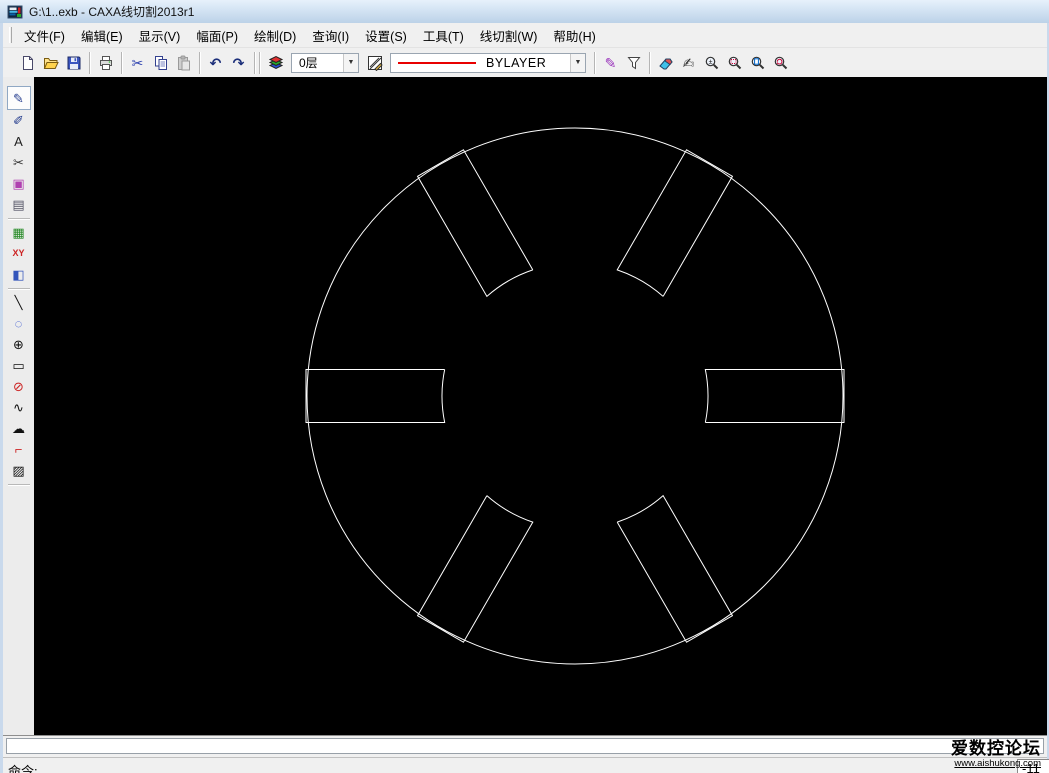 Image resolution: width=1049 pixels, height=773 pixels. Describe the element at coordinates (19, 274) in the screenshot. I see `sidebar-tool-palette: ◧` at that location.